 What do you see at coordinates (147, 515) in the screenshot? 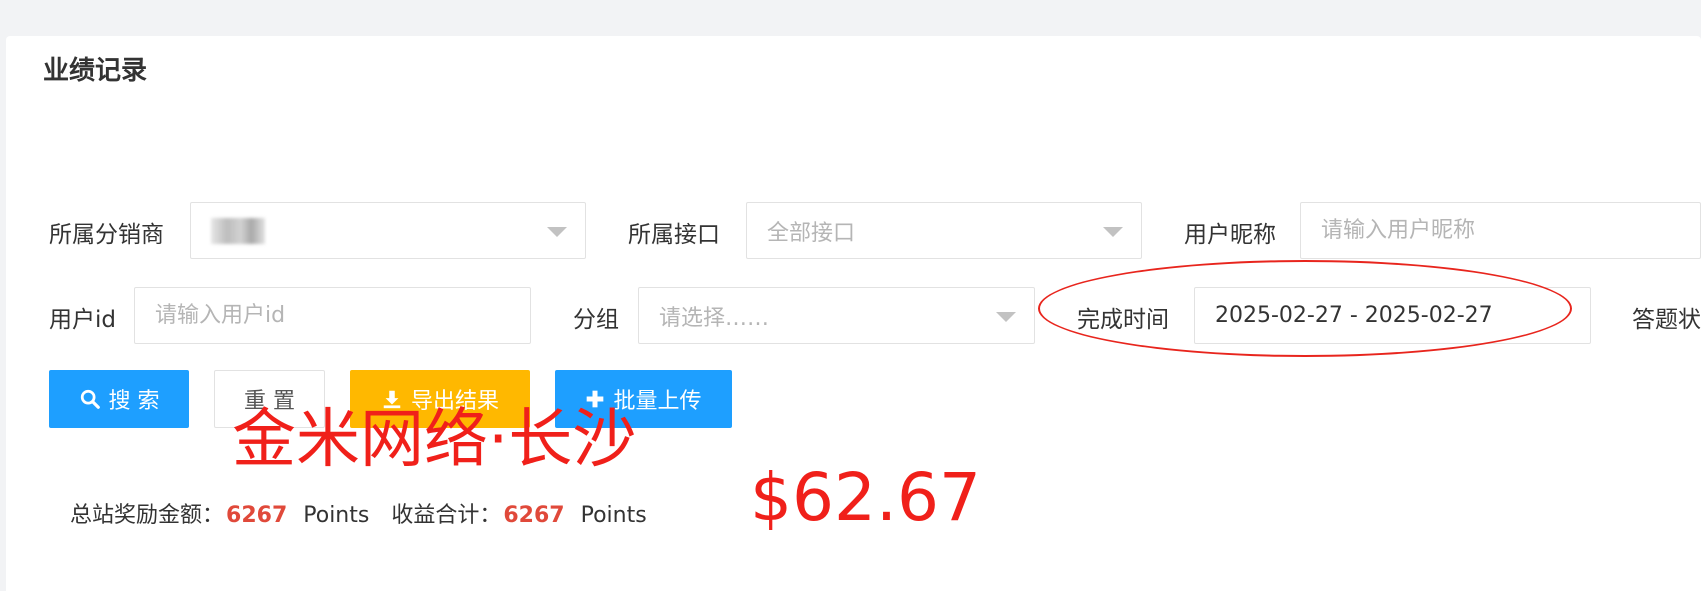
I see `total-reward-label: 总站奖励金额：` at bounding box center [147, 515].